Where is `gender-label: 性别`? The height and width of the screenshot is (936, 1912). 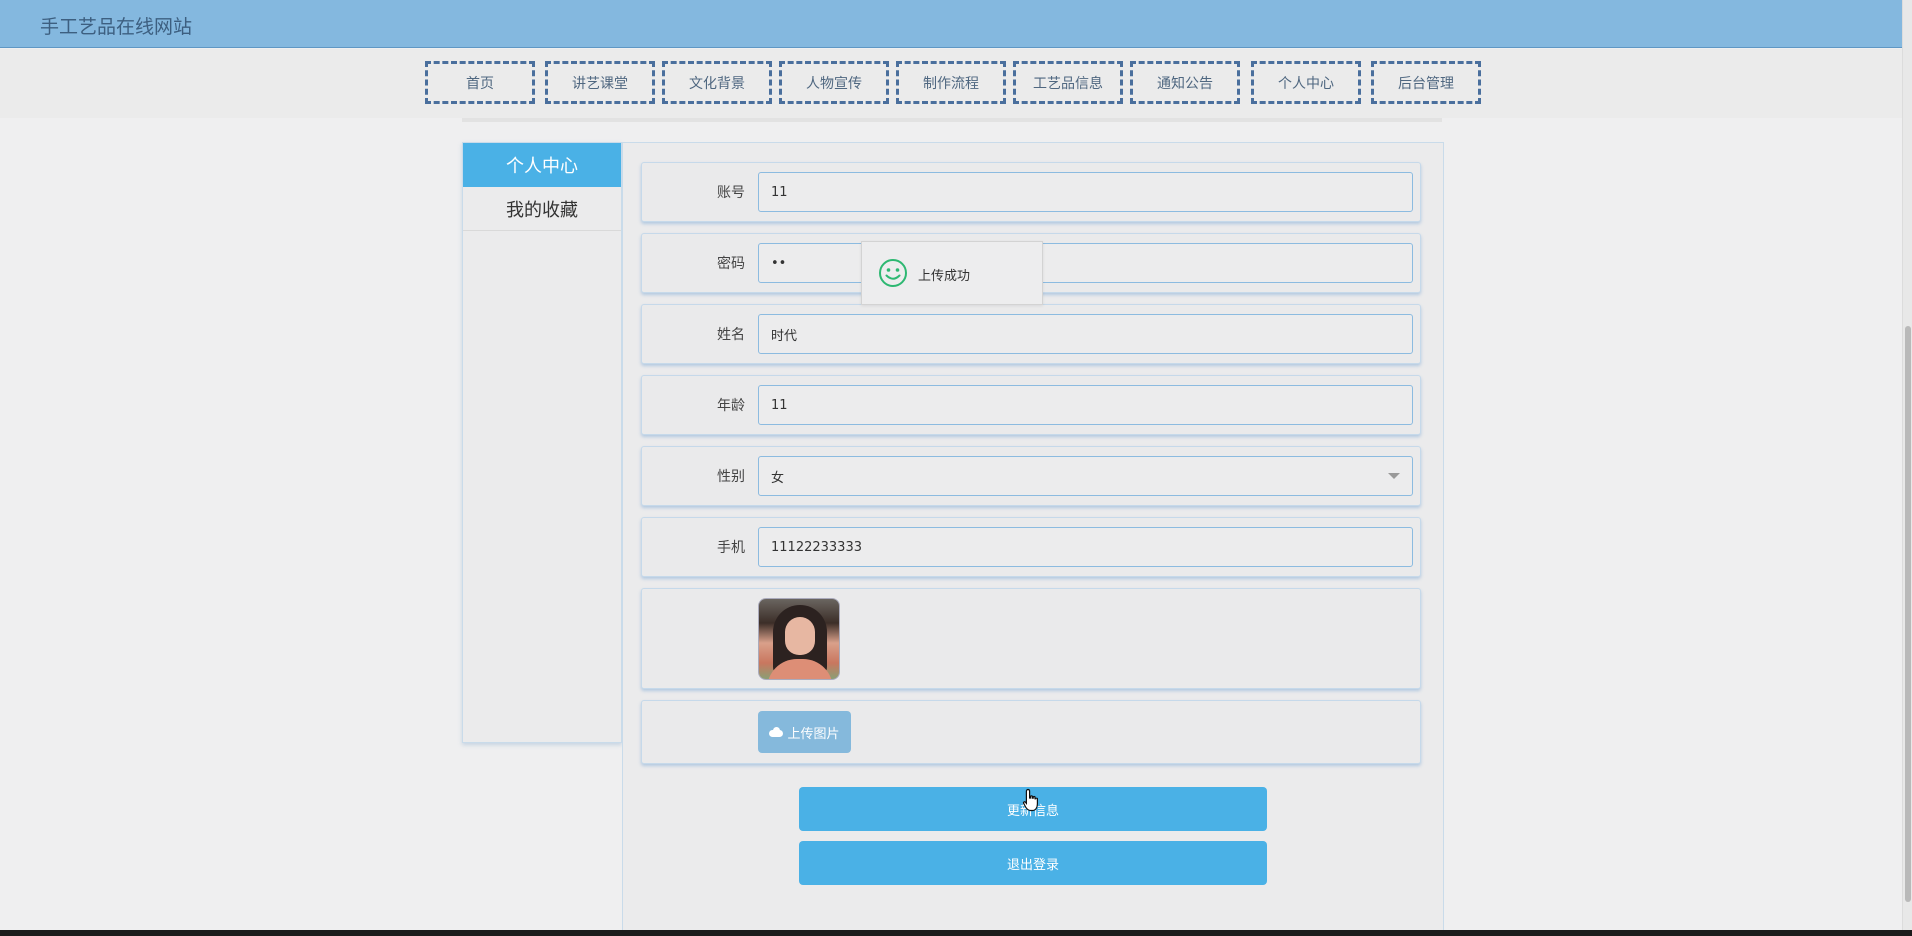 gender-label: 性别 is located at coordinates (731, 477).